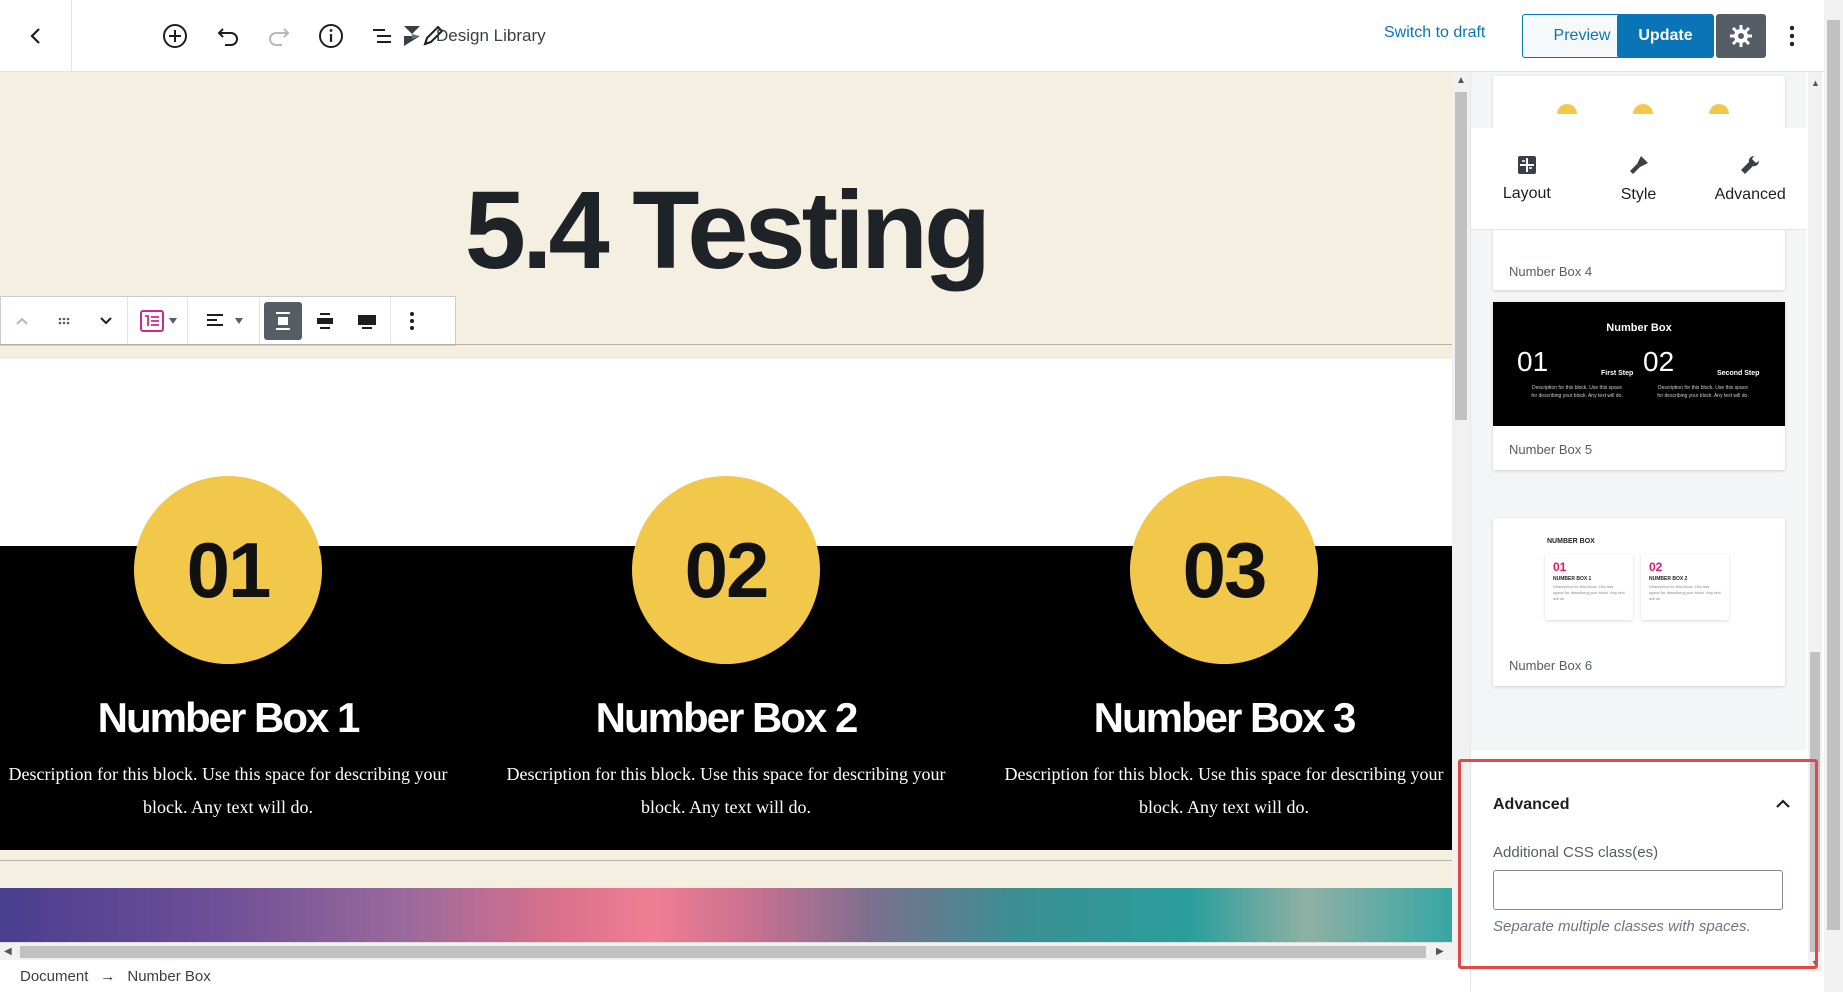 Image resolution: width=1843 pixels, height=992 pixels. What do you see at coordinates (1638, 194) in the screenshot?
I see `tab-label: Style` at bounding box center [1638, 194].